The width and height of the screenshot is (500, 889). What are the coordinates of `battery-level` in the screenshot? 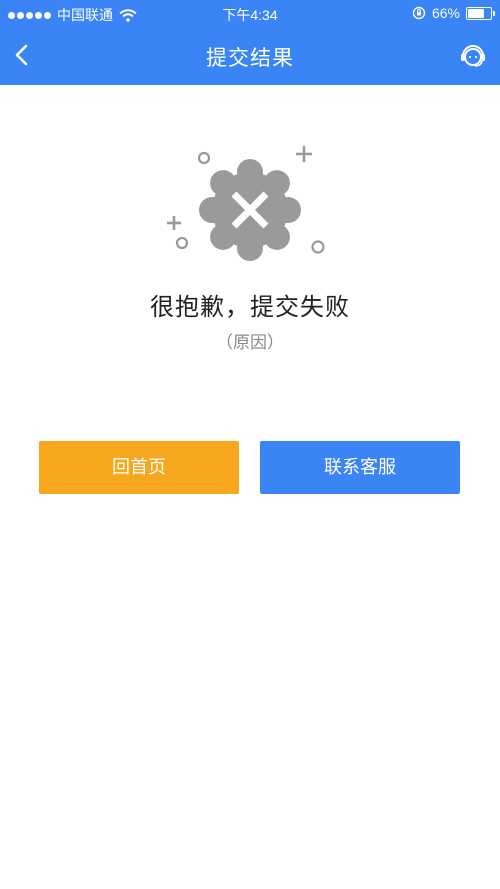 It's located at (476, 13).